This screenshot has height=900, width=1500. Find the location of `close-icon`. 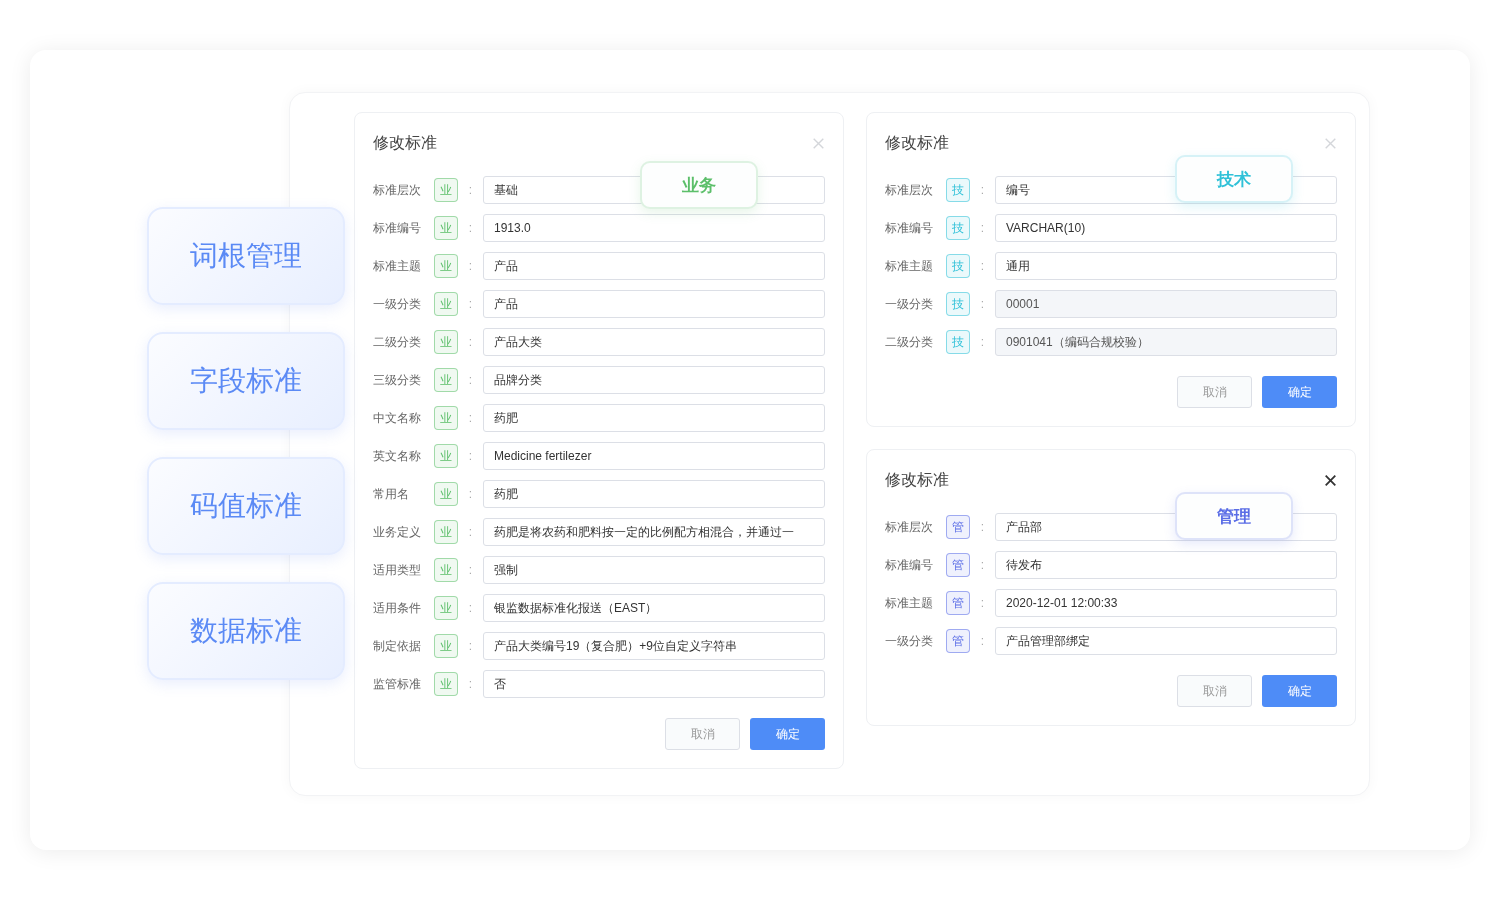

close-icon is located at coordinates (1330, 480).